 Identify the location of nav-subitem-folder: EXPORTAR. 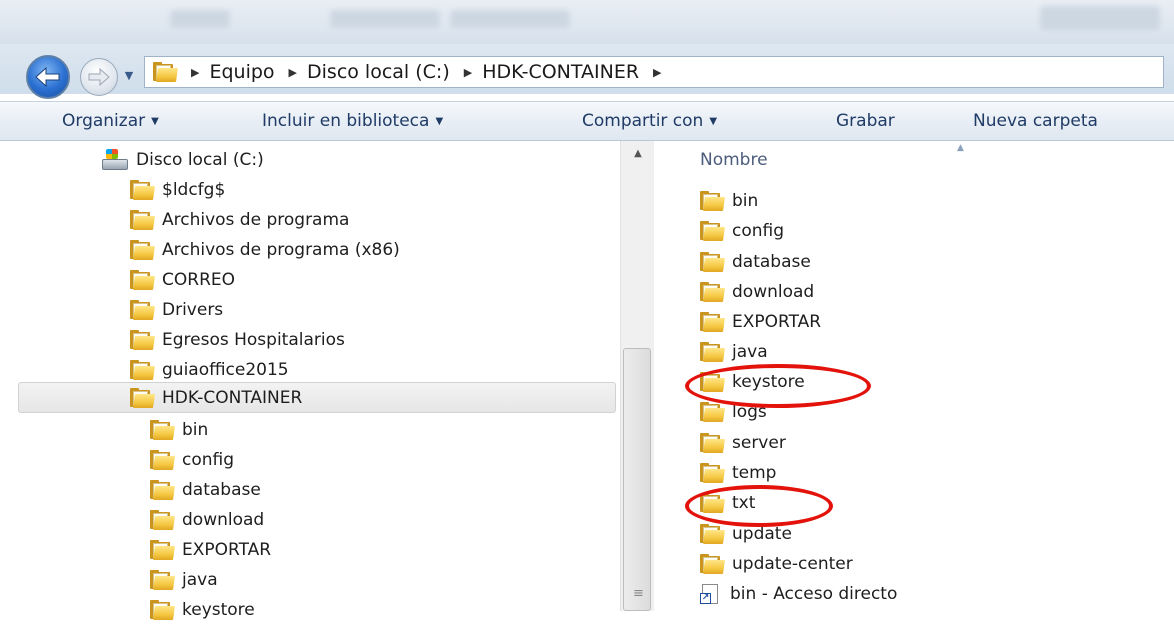
(210, 550).